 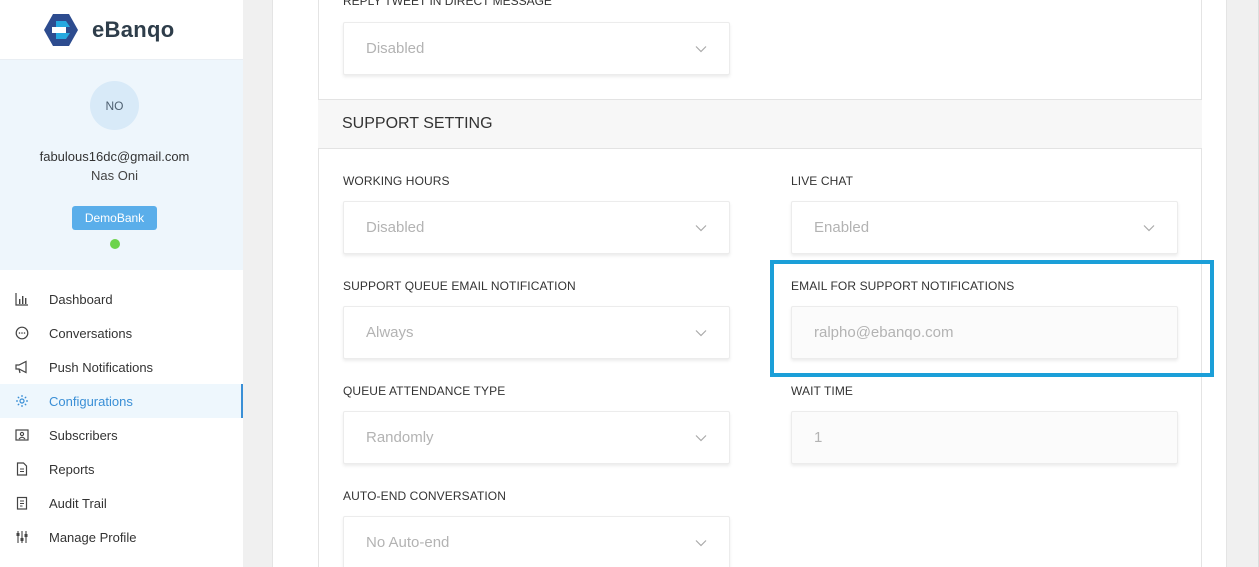 I want to click on sidebar-item-reports: Reports, so click(x=121, y=469).